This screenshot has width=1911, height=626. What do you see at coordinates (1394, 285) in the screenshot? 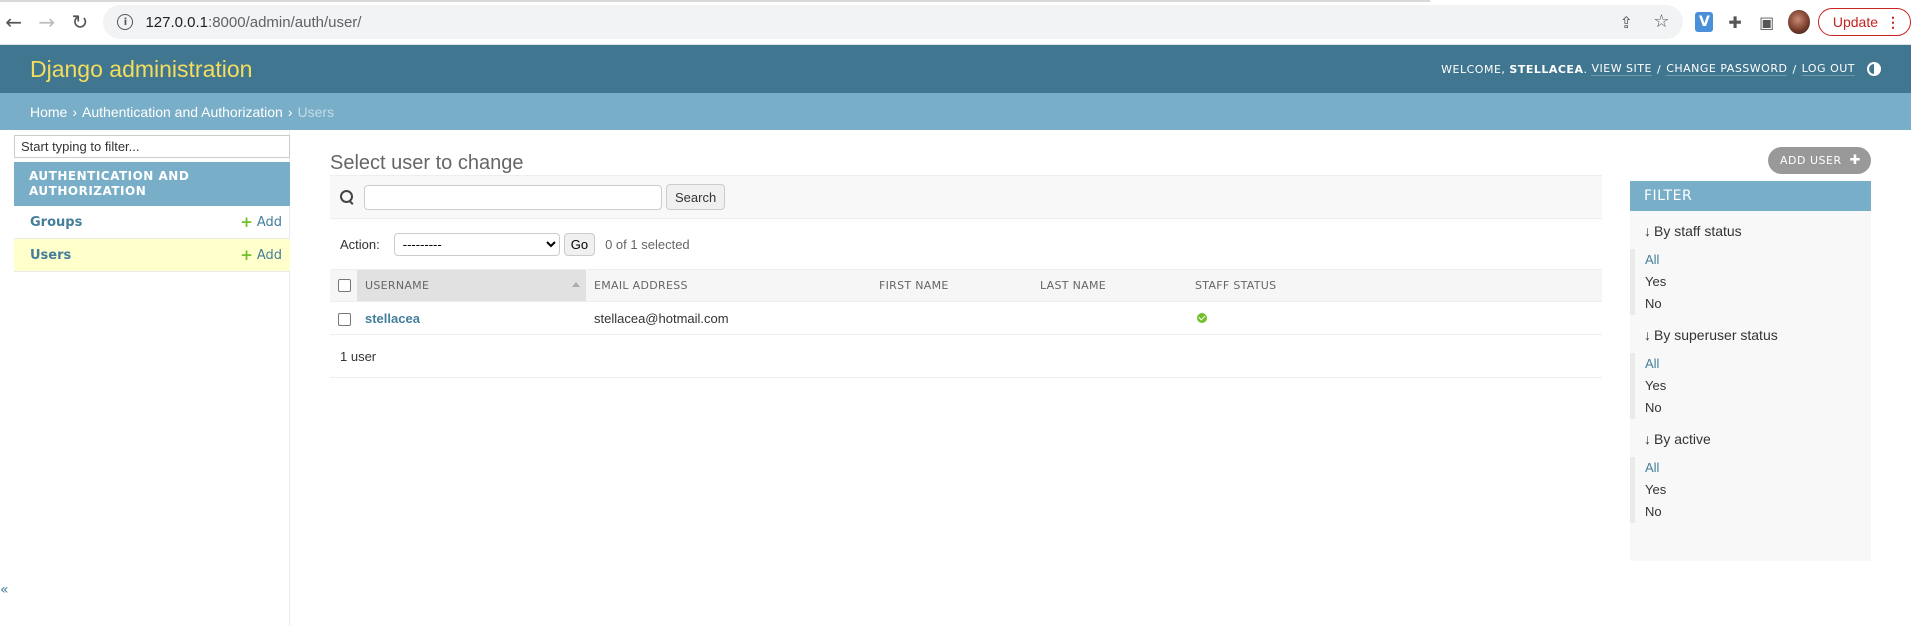
I see `column-header-staff-status: STAFF STATUS` at bounding box center [1394, 285].